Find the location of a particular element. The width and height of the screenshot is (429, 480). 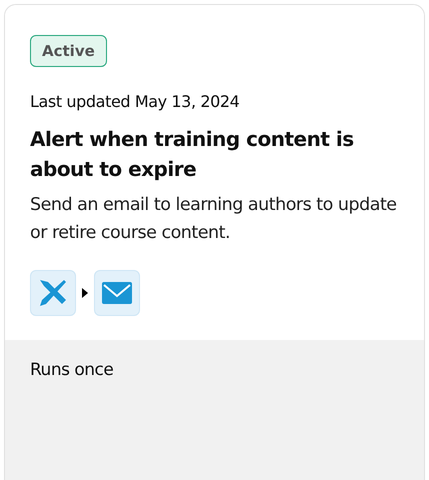

arrow-icon is located at coordinates (85, 293).